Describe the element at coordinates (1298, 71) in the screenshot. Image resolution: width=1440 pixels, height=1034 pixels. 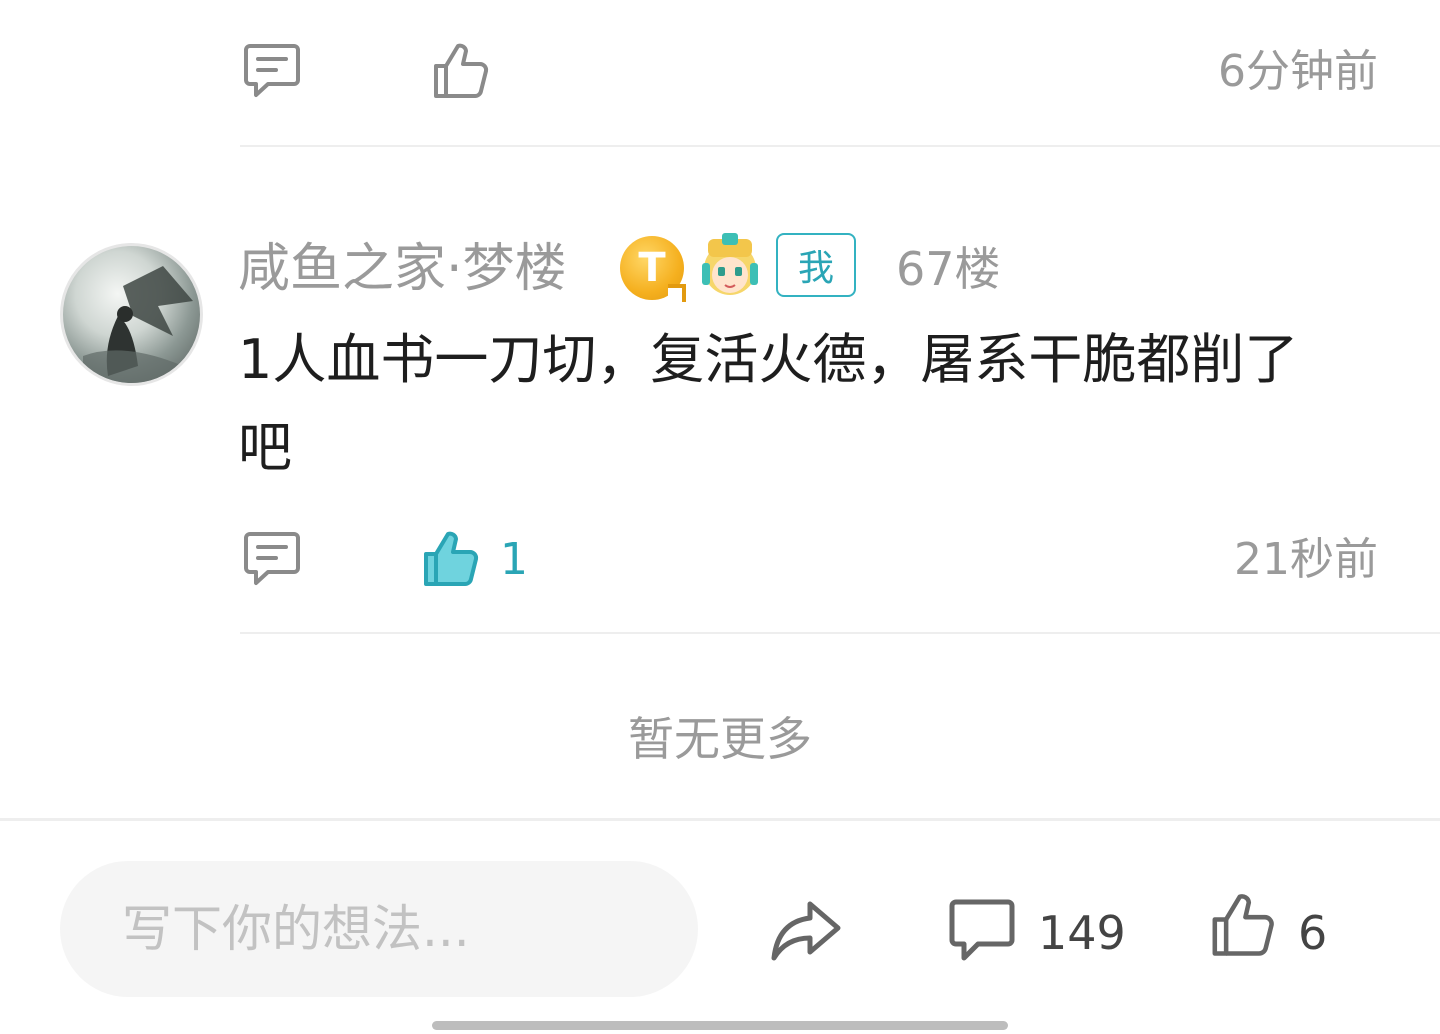
I see `prev-comment-time: 6分钟前` at that location.